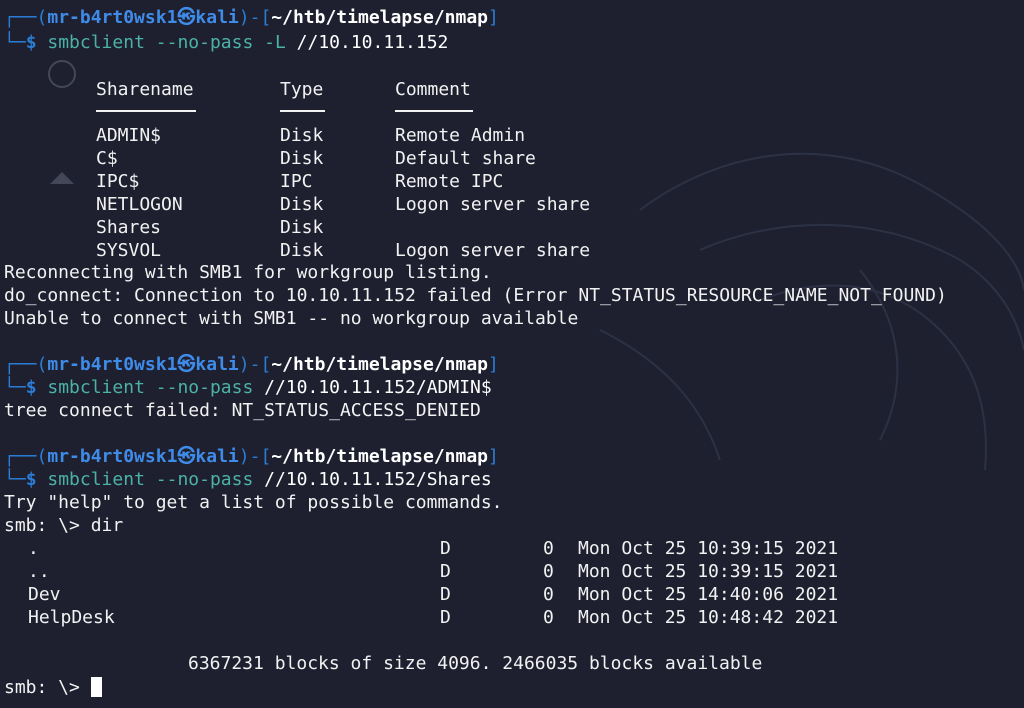 This screenshot has width=1024, height=708. Describe the element at coordinates (129, 227) in the screenshot. I see `share-name: Shares` at that location.